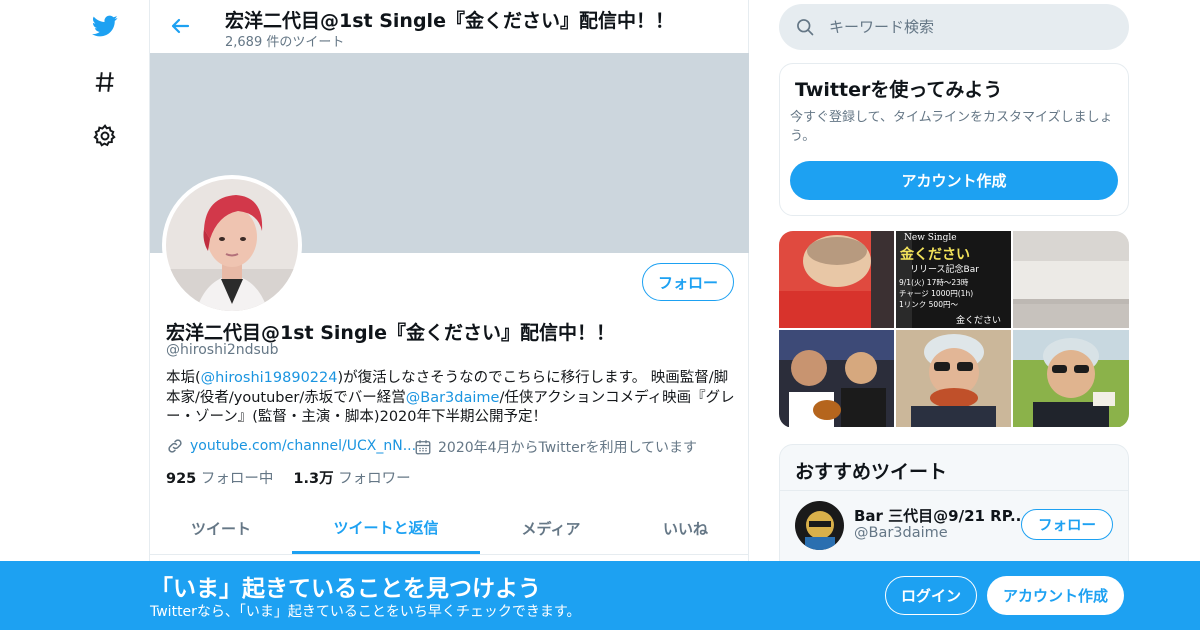 This screenshot has height=630, width=1200. What do you see at coordinates (568, 448) in the screenshot?
I see `joined-date: 2020年4月からTwitterを利用しています` at bounding box center [568, 448].